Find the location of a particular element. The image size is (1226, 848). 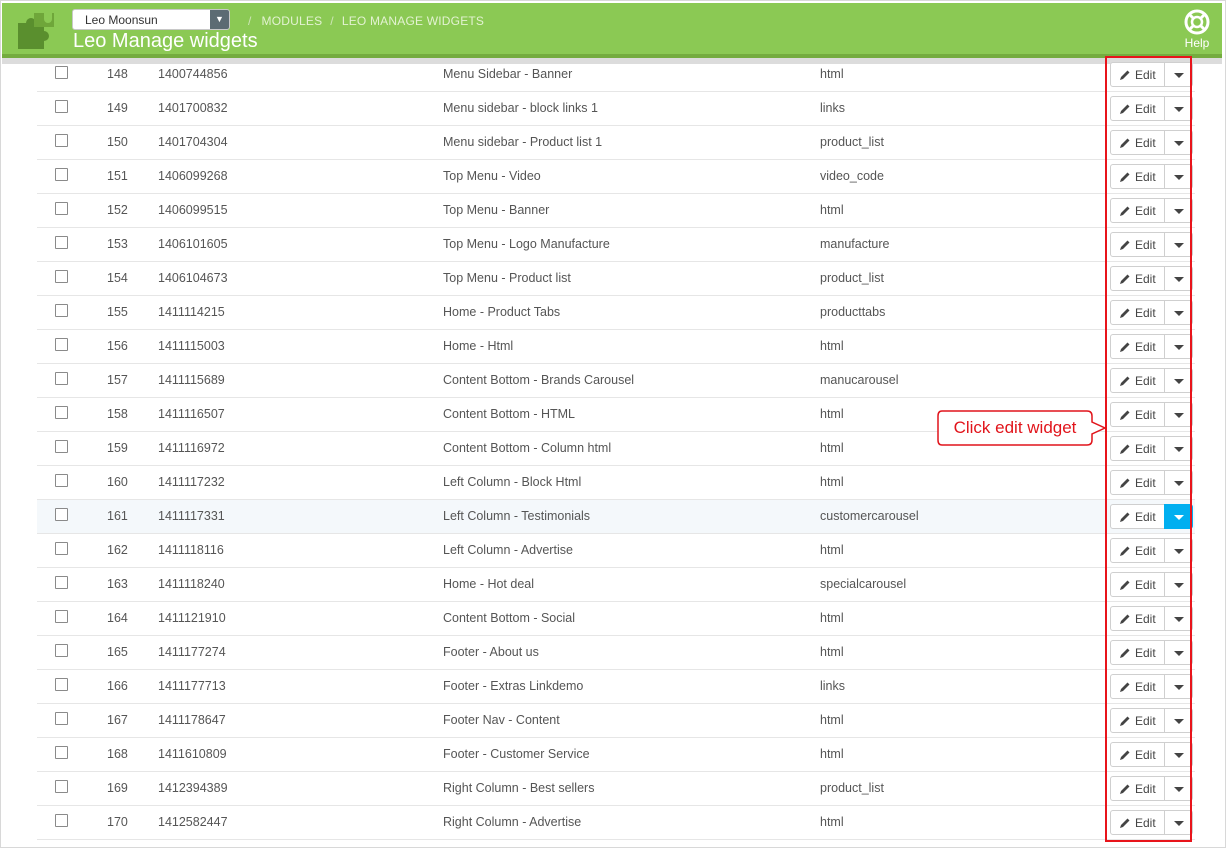

lifebuoy-icon is located at coordinates (1197, 22).